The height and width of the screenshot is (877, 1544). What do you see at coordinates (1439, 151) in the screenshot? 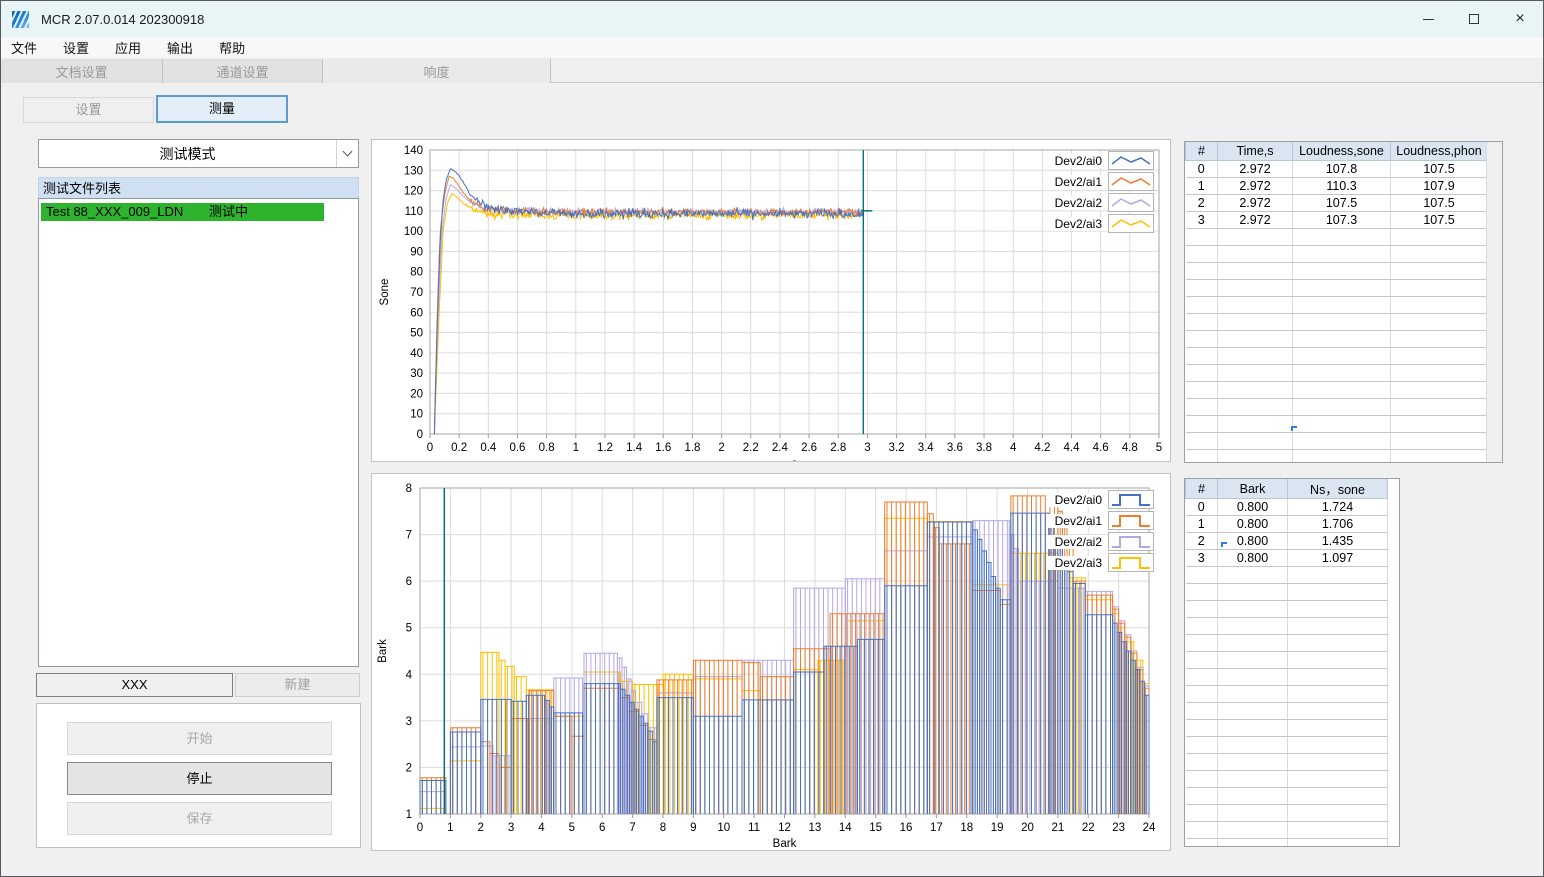
I see `column-header: Loudness,phon` at bounding box center [1439, 151].